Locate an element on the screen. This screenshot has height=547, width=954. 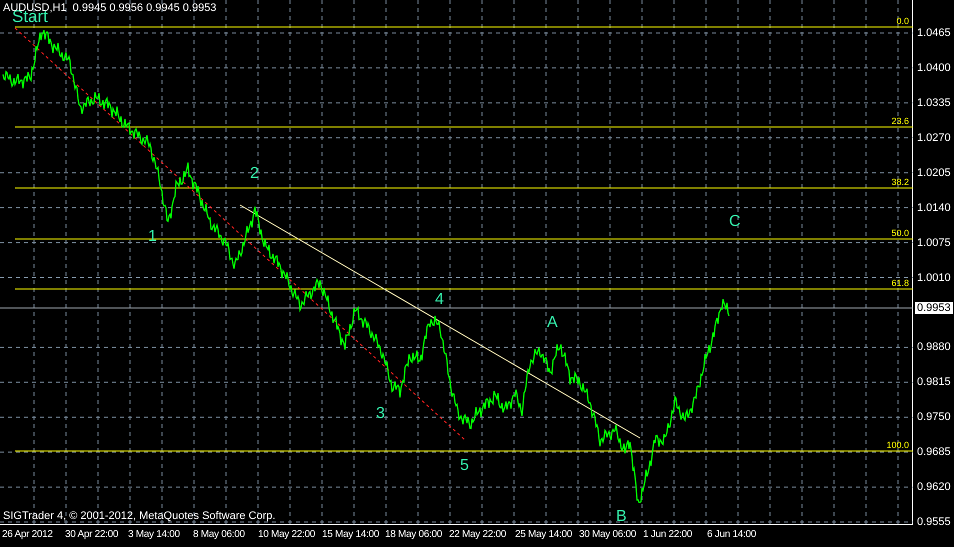
time-tick-label: 30 Apr 22:00 is located at coordinates (91, 535).